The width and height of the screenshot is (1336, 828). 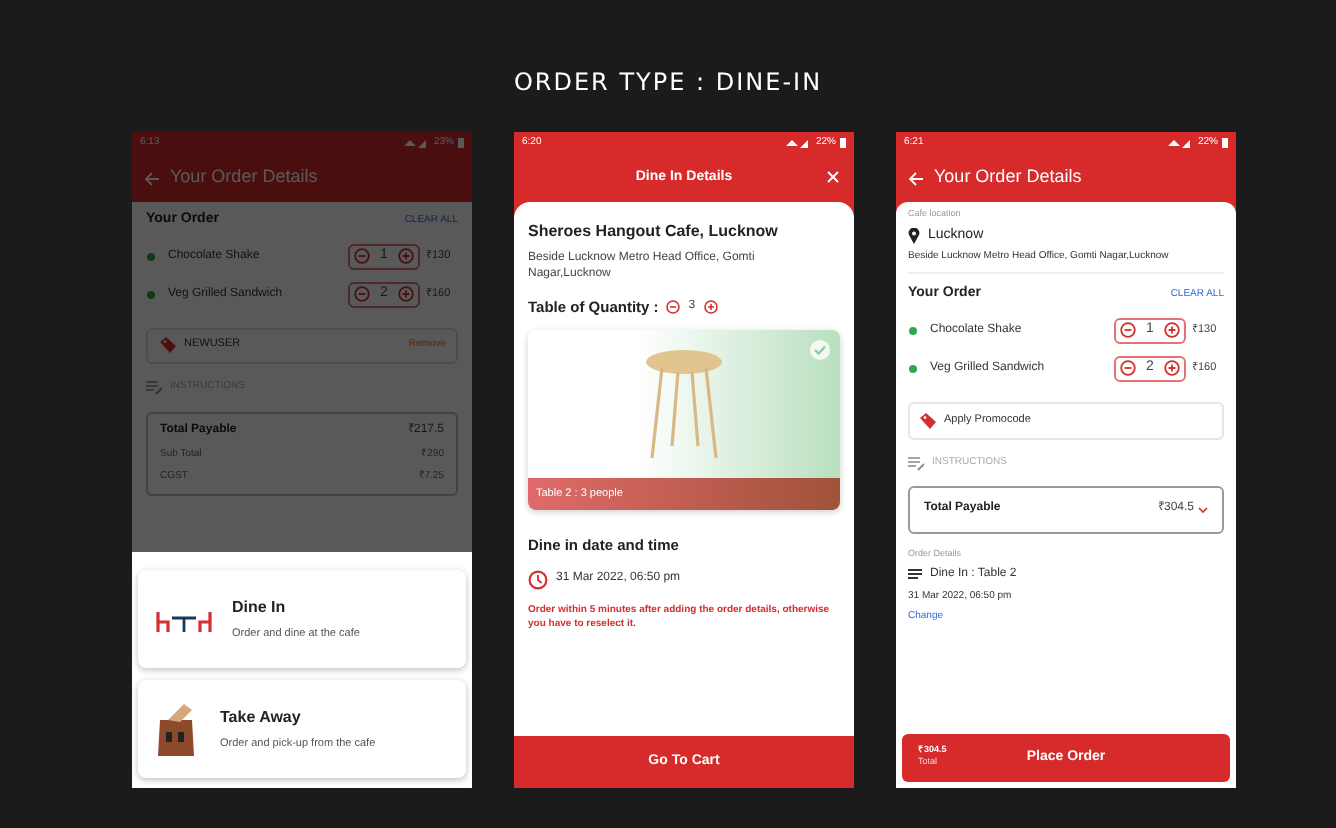 I want to click on option-title: Dine In, so click(x=260, y=607).